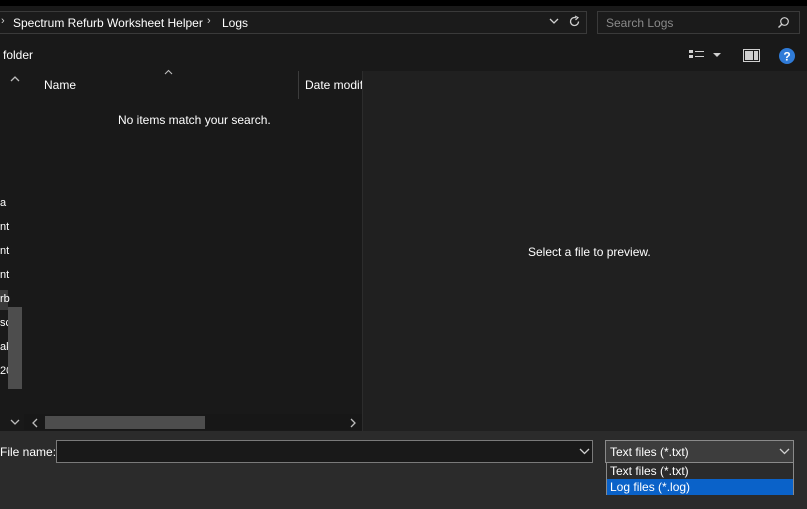 The width and height of the screenshot is (807, 509). I want to click on view-options-icon, so click(697, 55).